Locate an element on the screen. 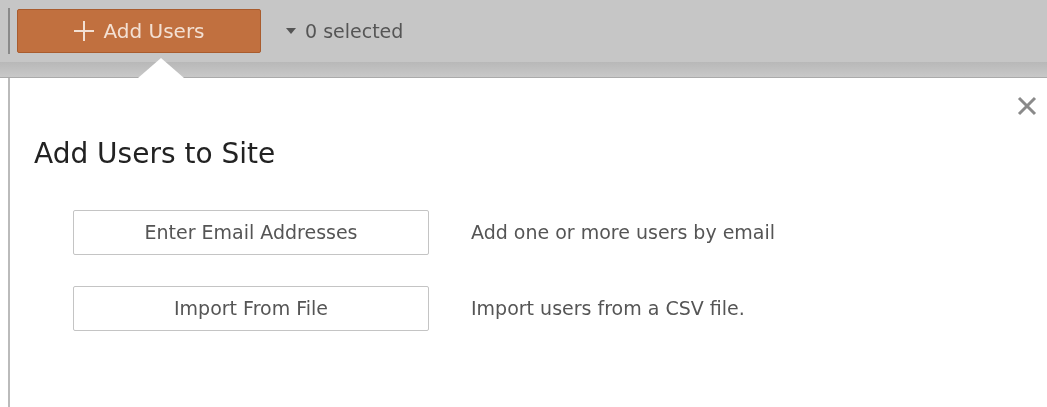 The height and width of the screenshot is (407, 1047). option-description: Import users from a CSV file. is located at coordinates (608, 309).